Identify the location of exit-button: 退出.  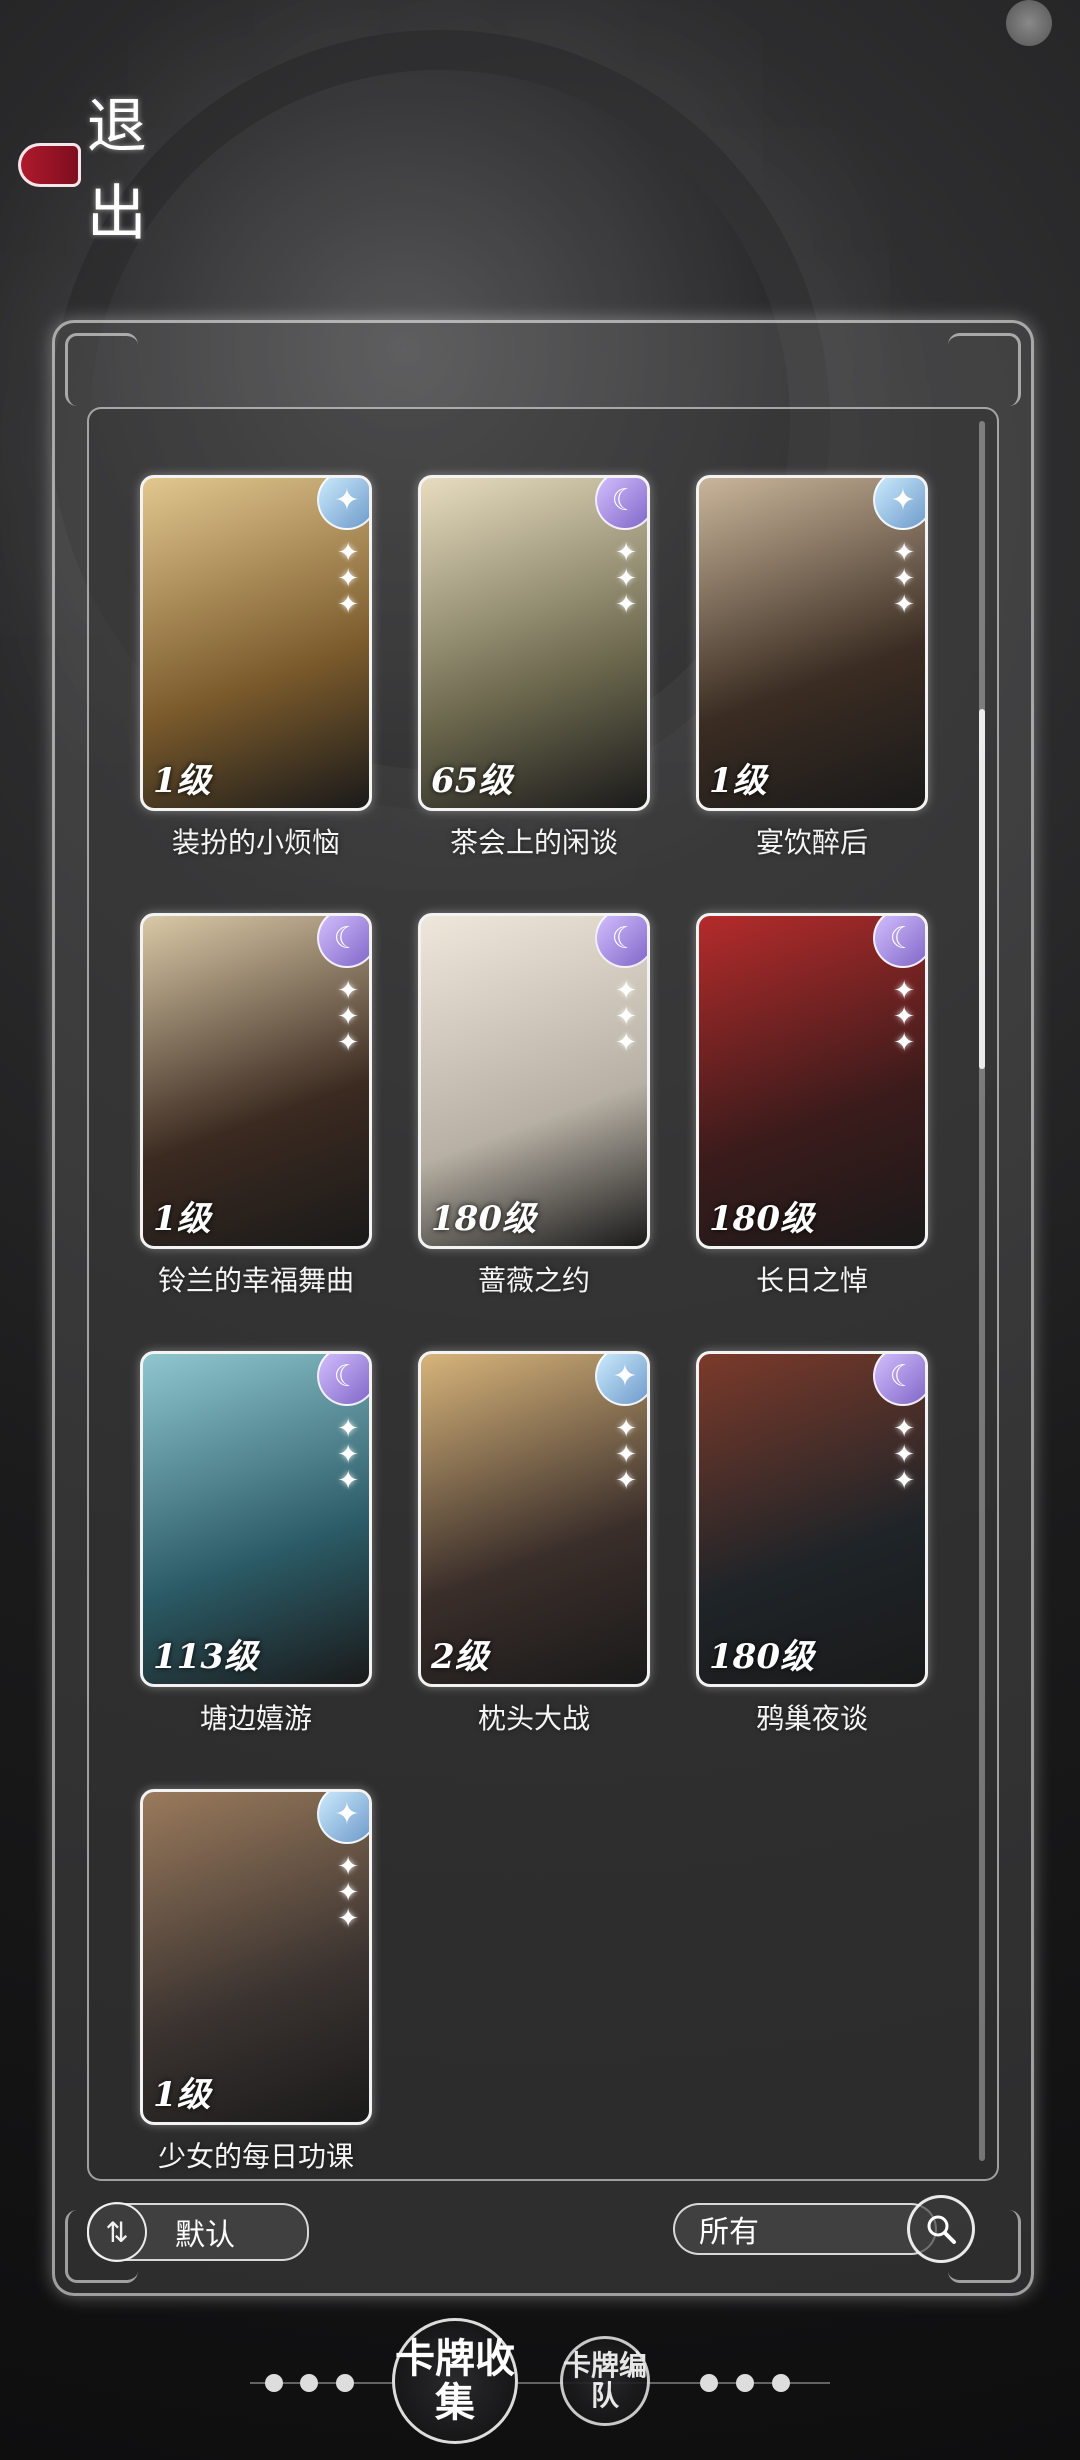
(108, 170).